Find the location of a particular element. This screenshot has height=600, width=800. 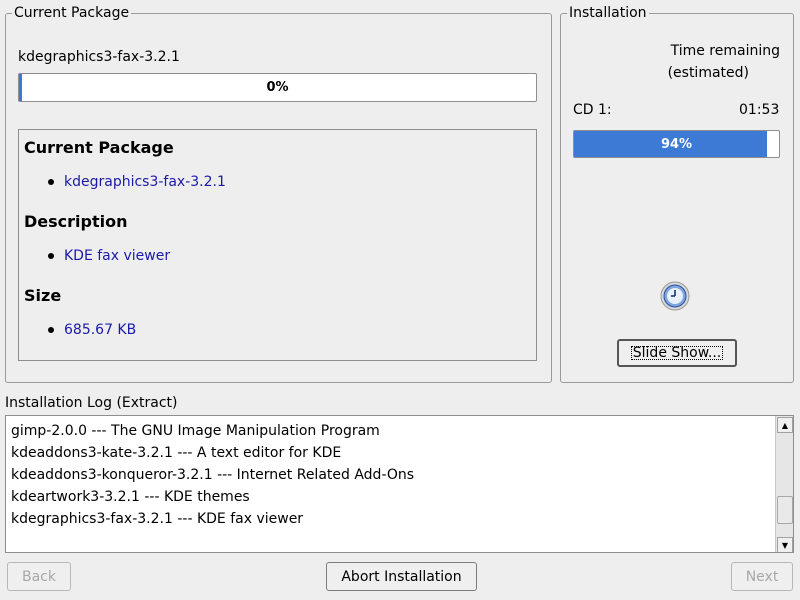

cd-time: 01:53 is located at coordinates (759, 110).